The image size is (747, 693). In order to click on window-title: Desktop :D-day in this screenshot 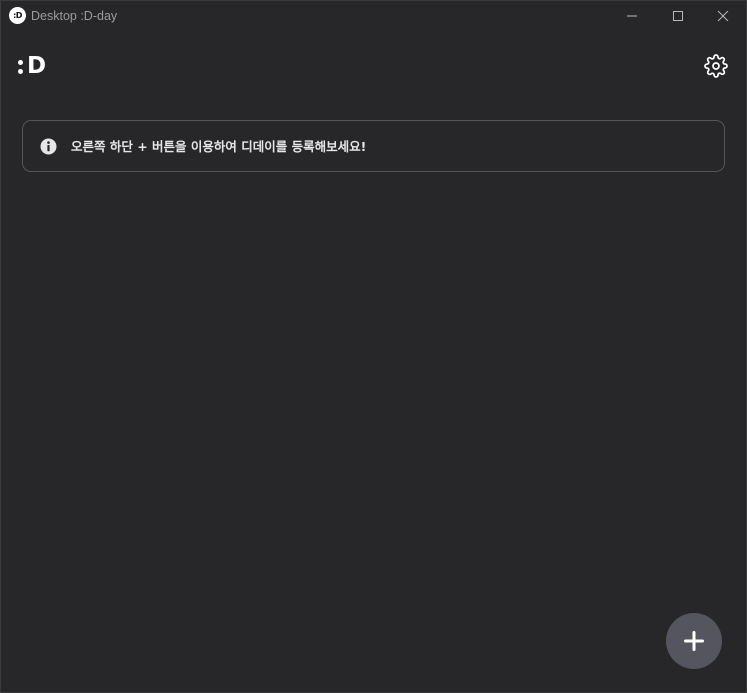, I will do `click(74, 16)`.